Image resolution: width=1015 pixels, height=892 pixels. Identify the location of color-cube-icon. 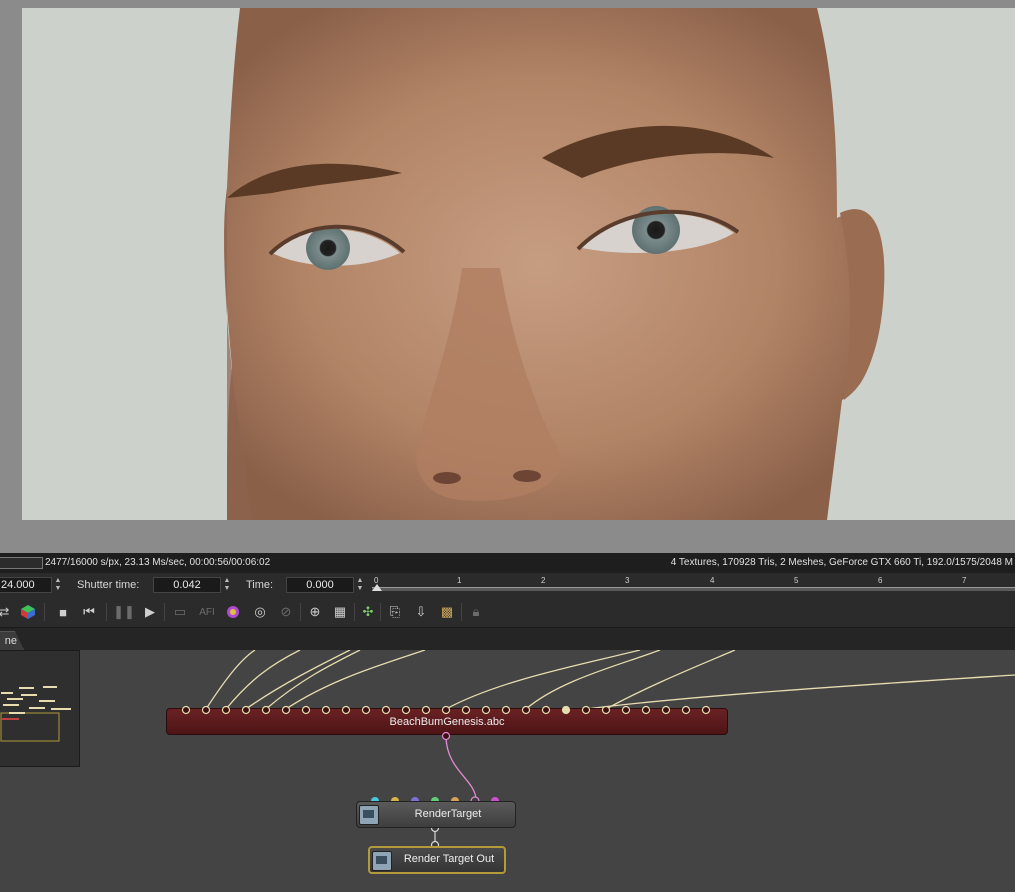
(28, 612).